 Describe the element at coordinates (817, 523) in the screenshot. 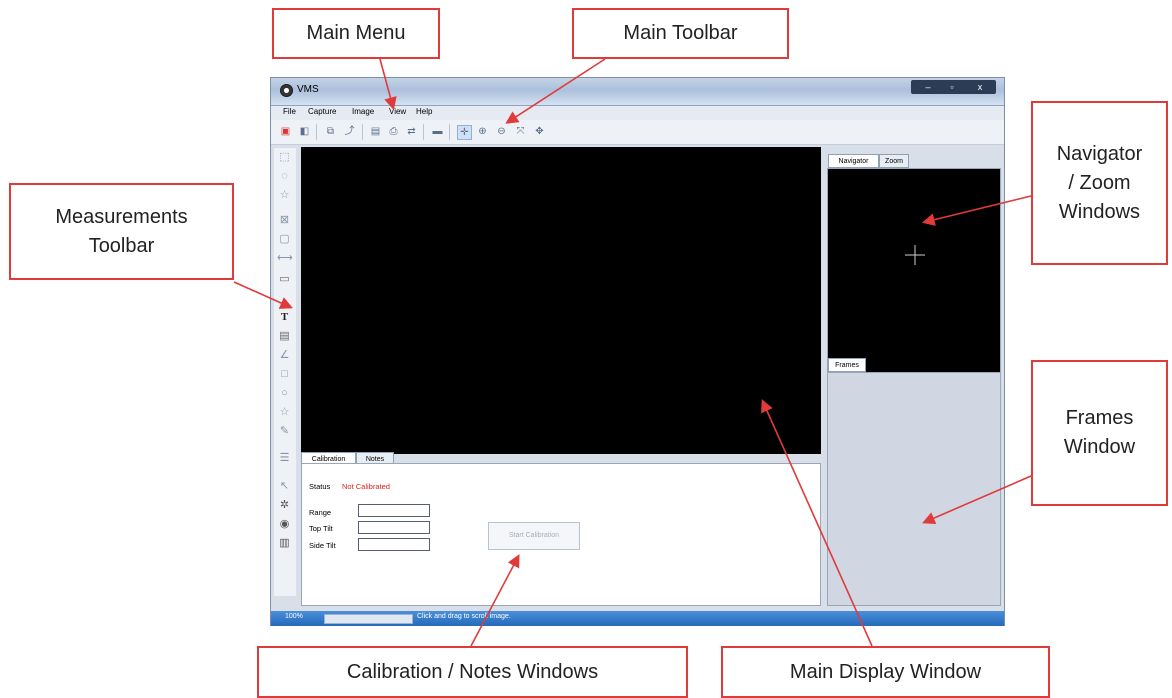

I see `arrow-main-display` at that location.